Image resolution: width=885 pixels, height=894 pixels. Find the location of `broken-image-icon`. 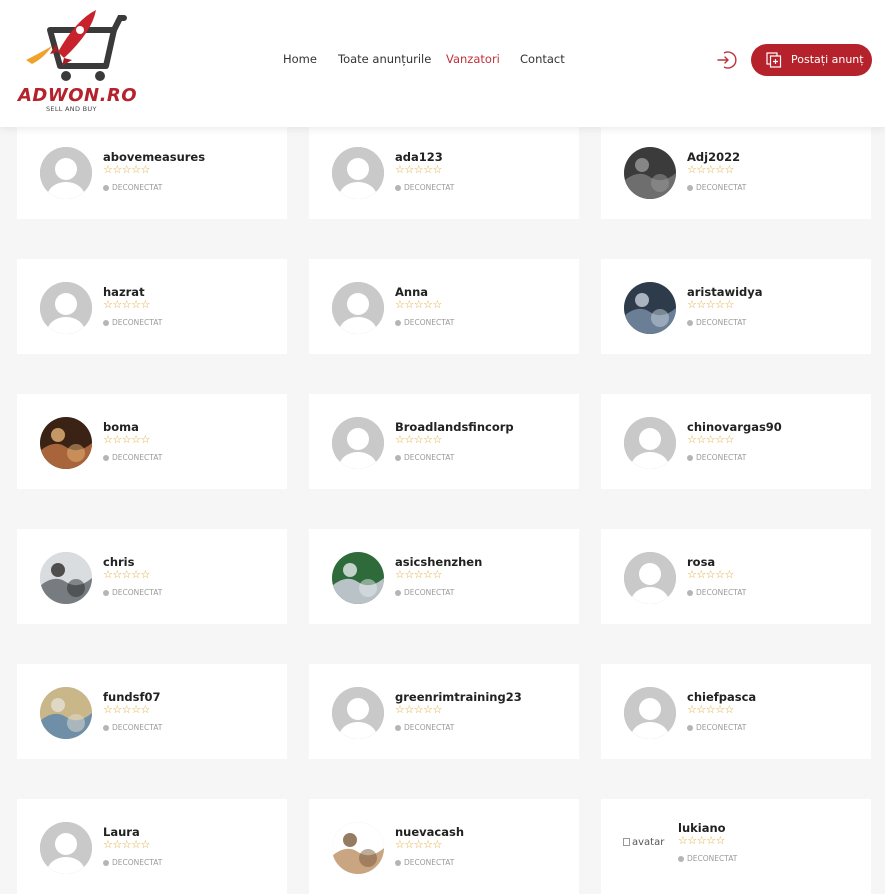

broken-image-icon is located at coordinates (626, 842).